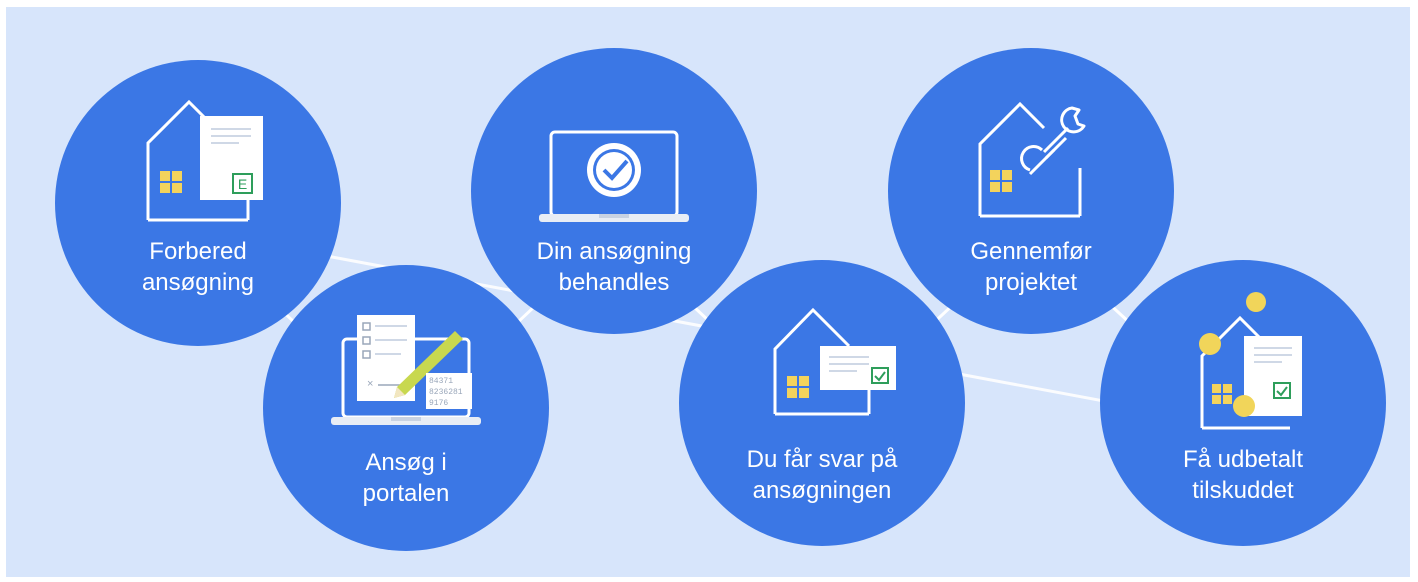  I want to click on step-label: Ansøg i portalen, so click(406, 478).